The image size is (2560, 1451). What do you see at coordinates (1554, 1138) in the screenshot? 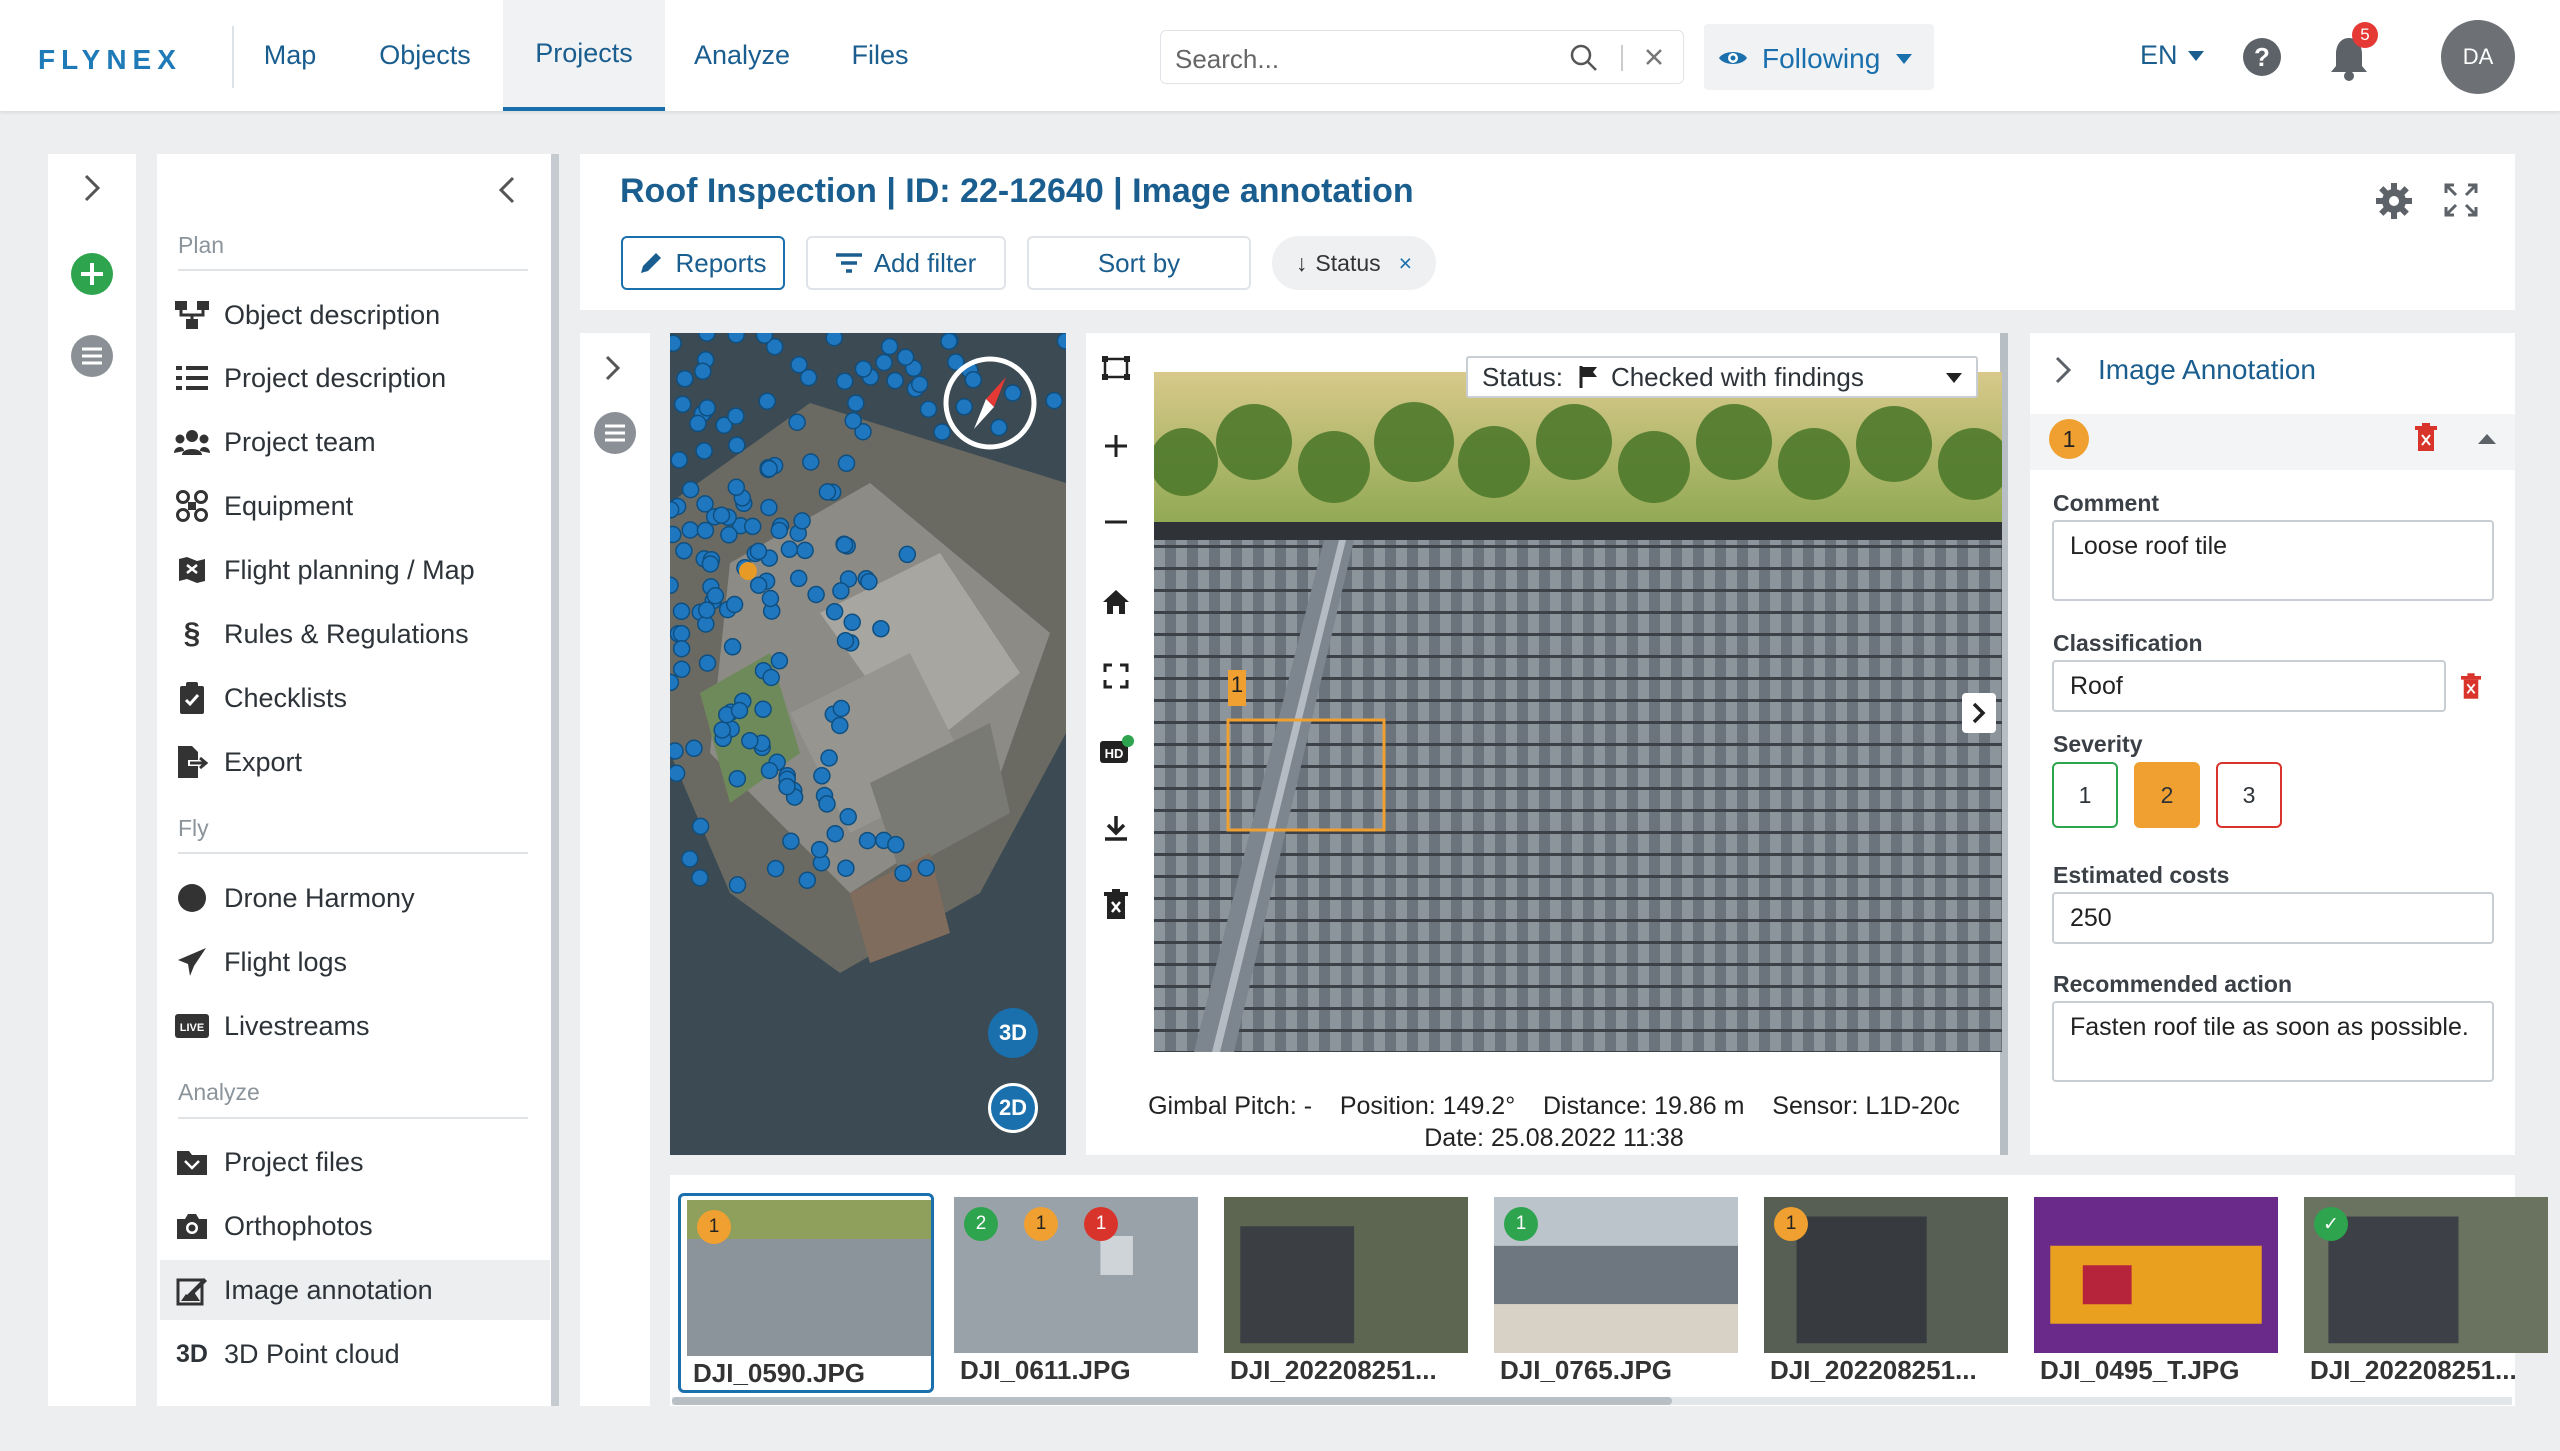
I see `image-date: Date: 25.08.2022 11:38` at bounding box center [1554, 1138].